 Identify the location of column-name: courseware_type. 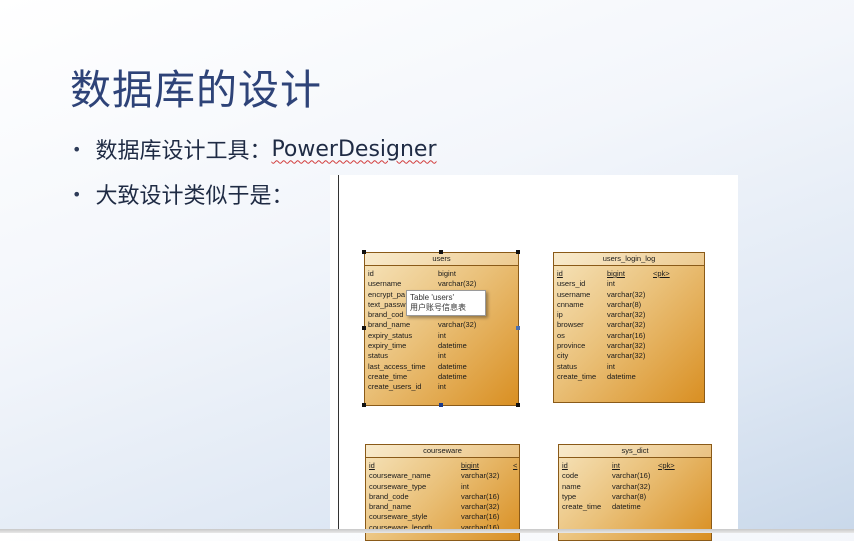
(398, 486).